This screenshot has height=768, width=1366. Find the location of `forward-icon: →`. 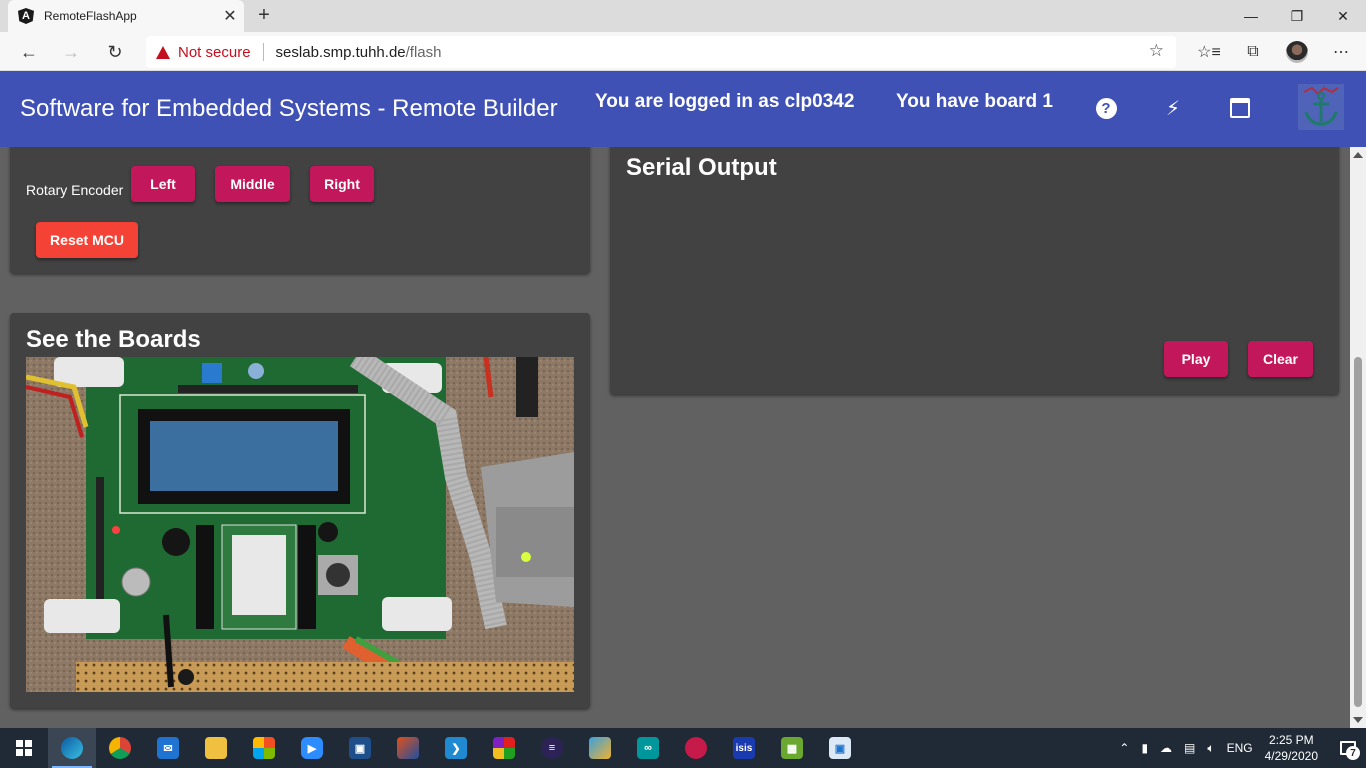

forward-icon: → is located at coordinates (71, 52).